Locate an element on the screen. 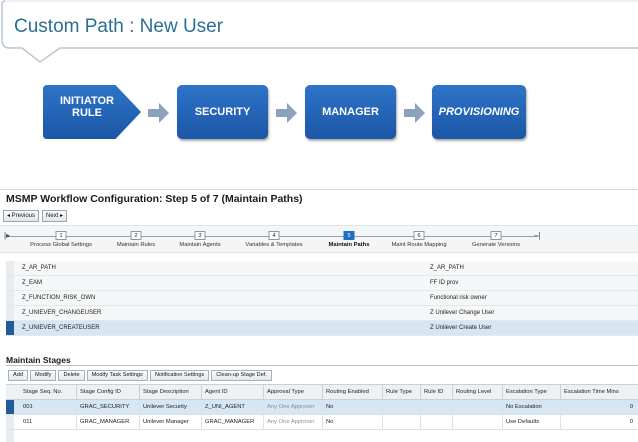 The height and width of the screenshot is (442, 638). cell-agent: GRAC_MANAGER is located at coordinates (232, 422).